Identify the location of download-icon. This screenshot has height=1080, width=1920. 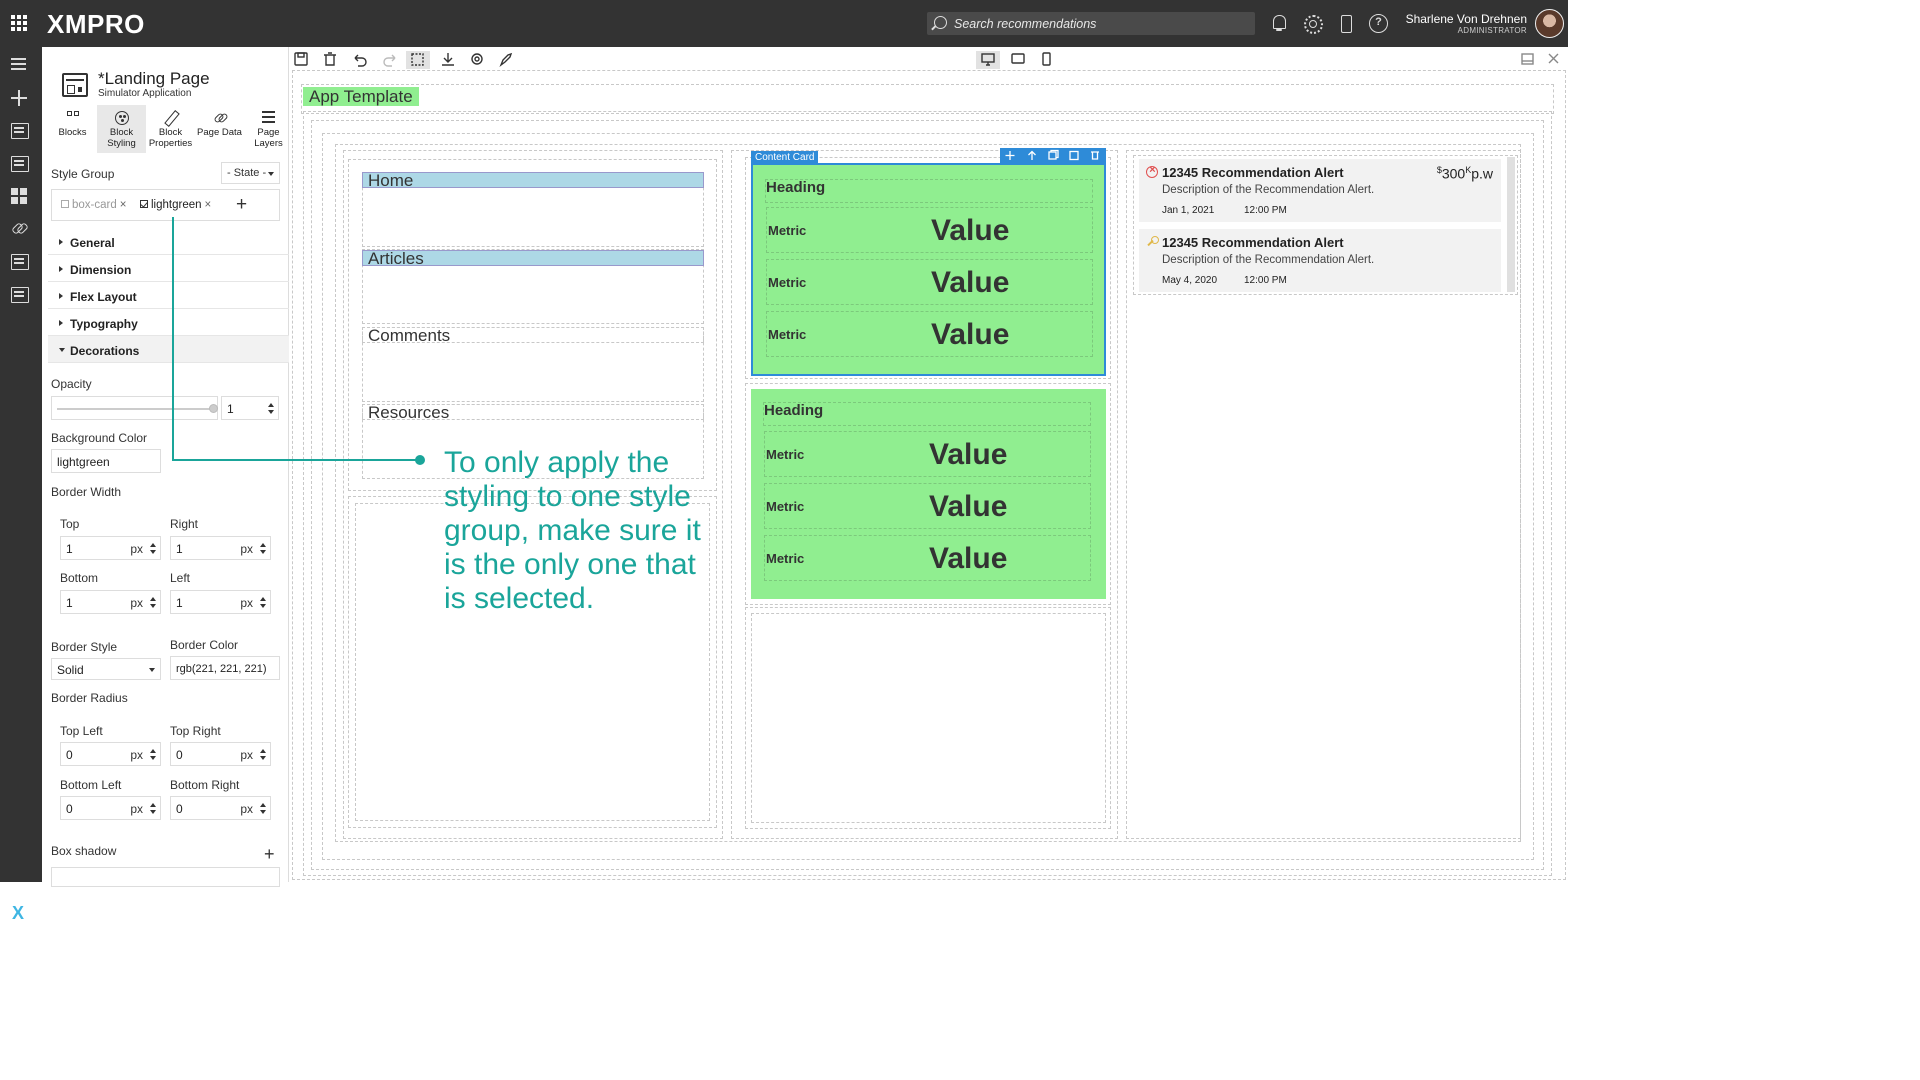
(448, 59).